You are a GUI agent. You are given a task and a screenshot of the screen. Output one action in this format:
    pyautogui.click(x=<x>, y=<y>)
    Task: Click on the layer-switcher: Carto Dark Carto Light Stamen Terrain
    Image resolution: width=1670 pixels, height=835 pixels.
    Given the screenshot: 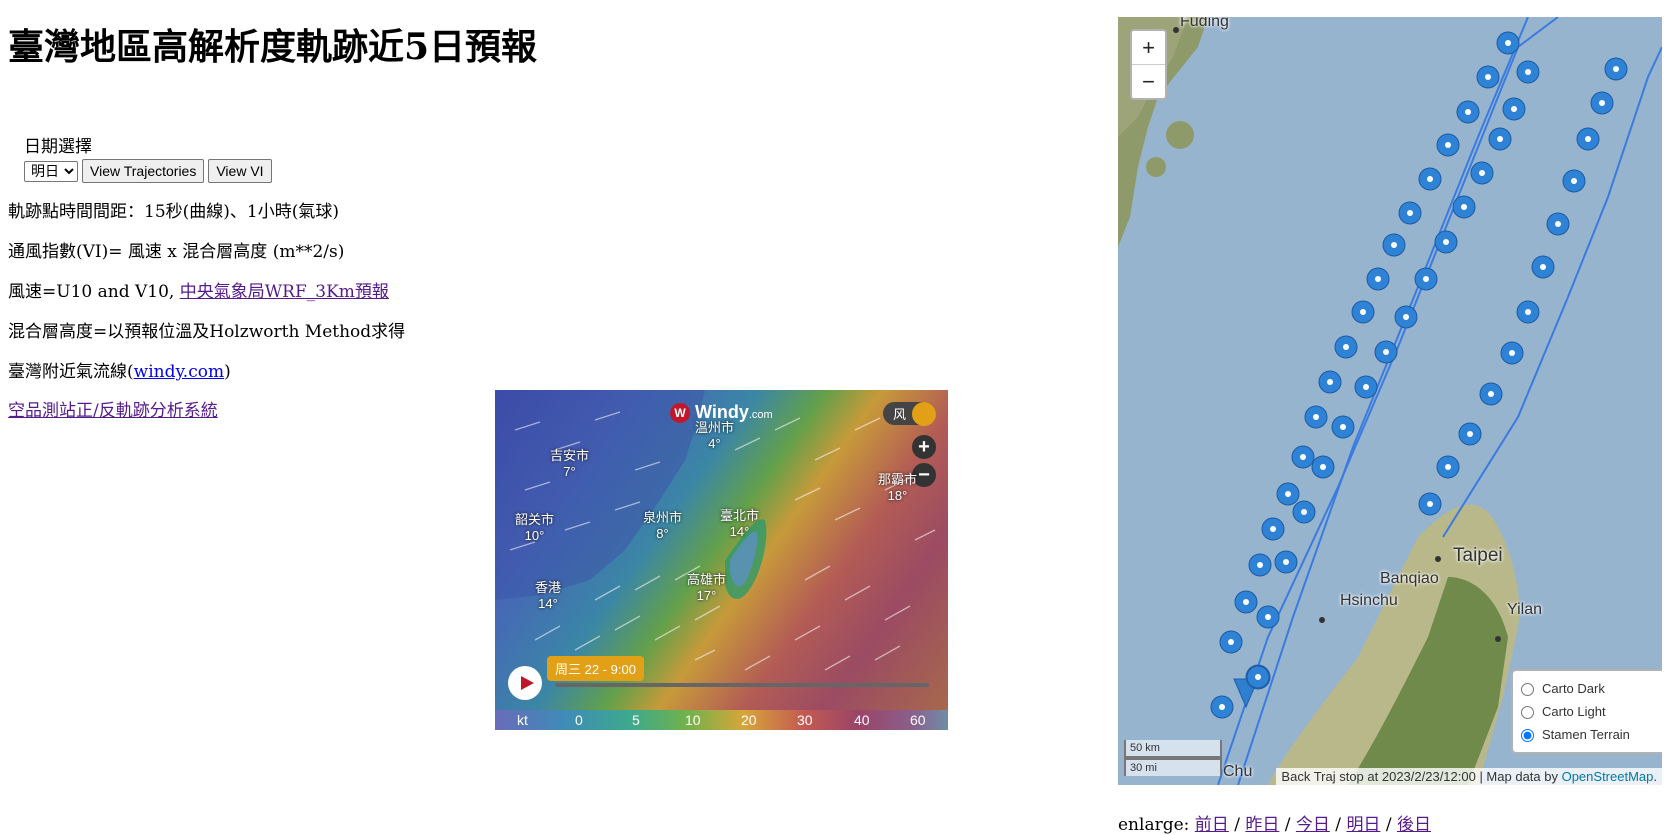 What is the action you would take?
    pyautogui.click(x=1586, y=711)
    